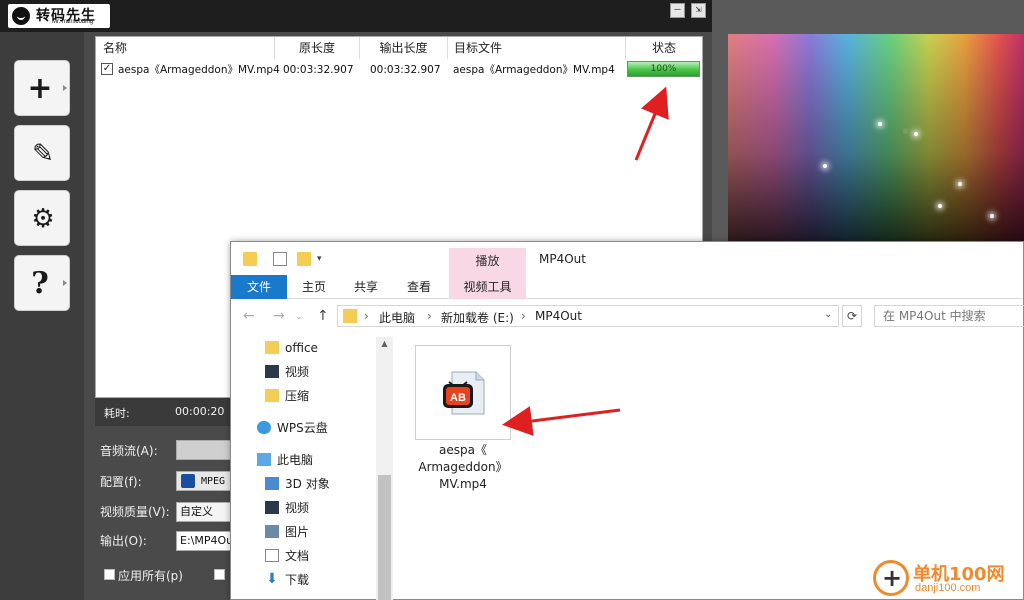 This screenshot has width=1024, height=600. I want to click on address-dropdown-icon: ⌄, so click(828, 314).